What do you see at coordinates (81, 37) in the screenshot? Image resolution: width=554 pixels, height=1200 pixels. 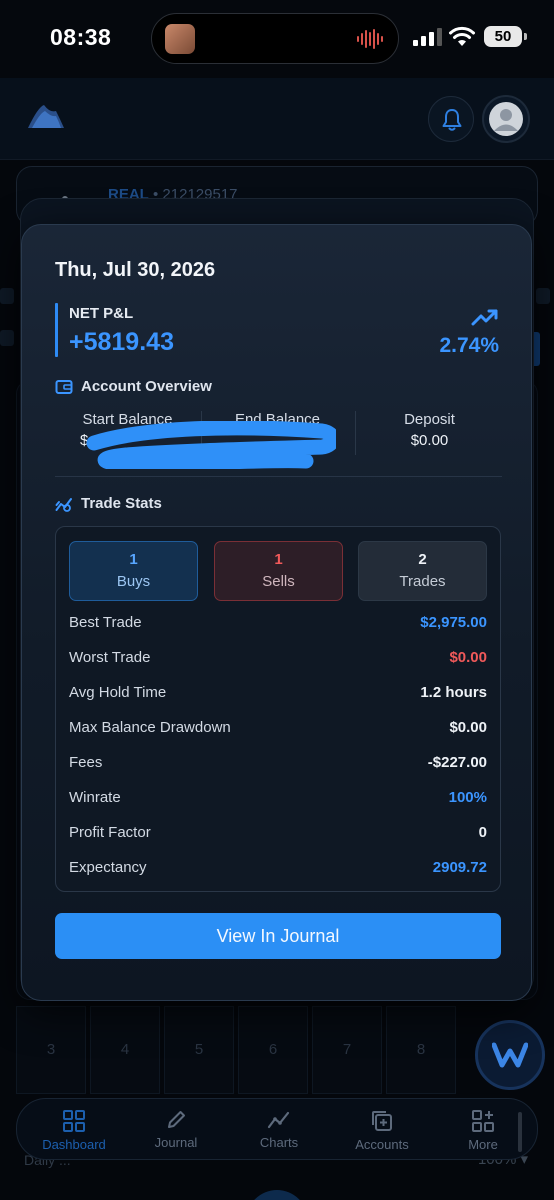 I see `status-time: 08:38` at bounding box center [81, 37].